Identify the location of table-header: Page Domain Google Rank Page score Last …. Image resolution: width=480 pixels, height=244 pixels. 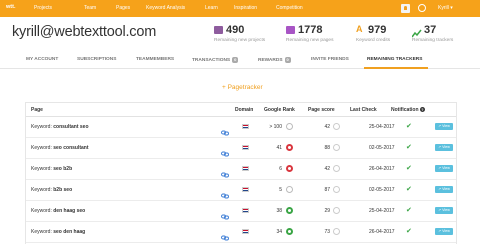
(241, 110).